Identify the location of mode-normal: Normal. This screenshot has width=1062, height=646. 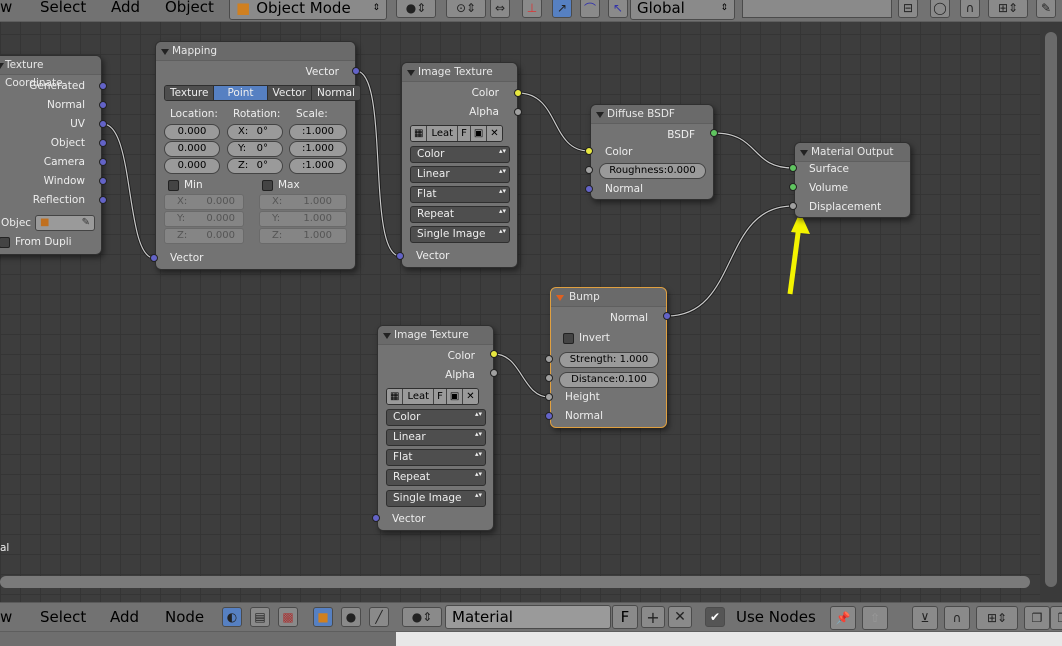
(335, 93).